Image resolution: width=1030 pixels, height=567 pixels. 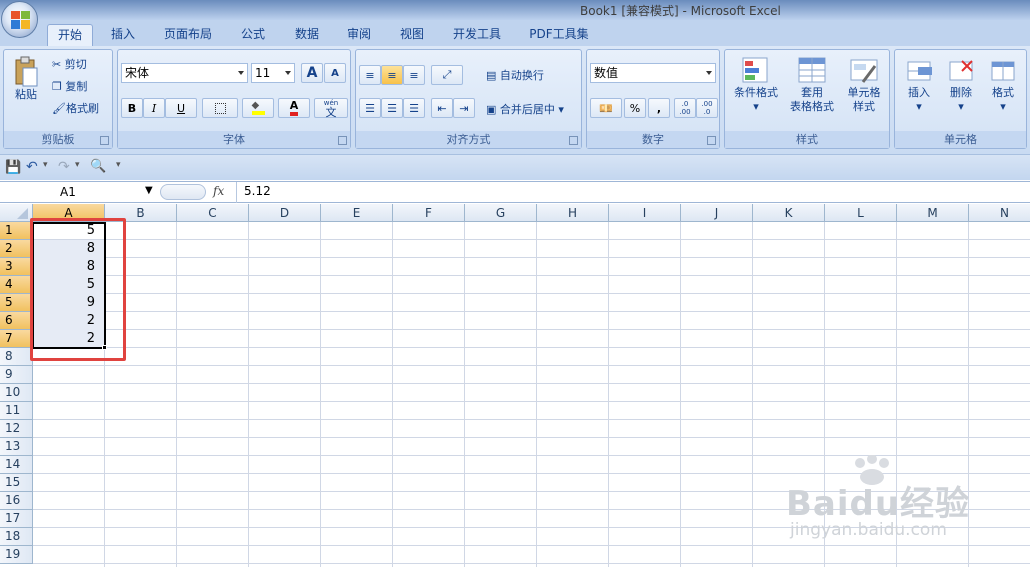 I want to click on tab-formulas: 公式, so click(x=253, y=35).